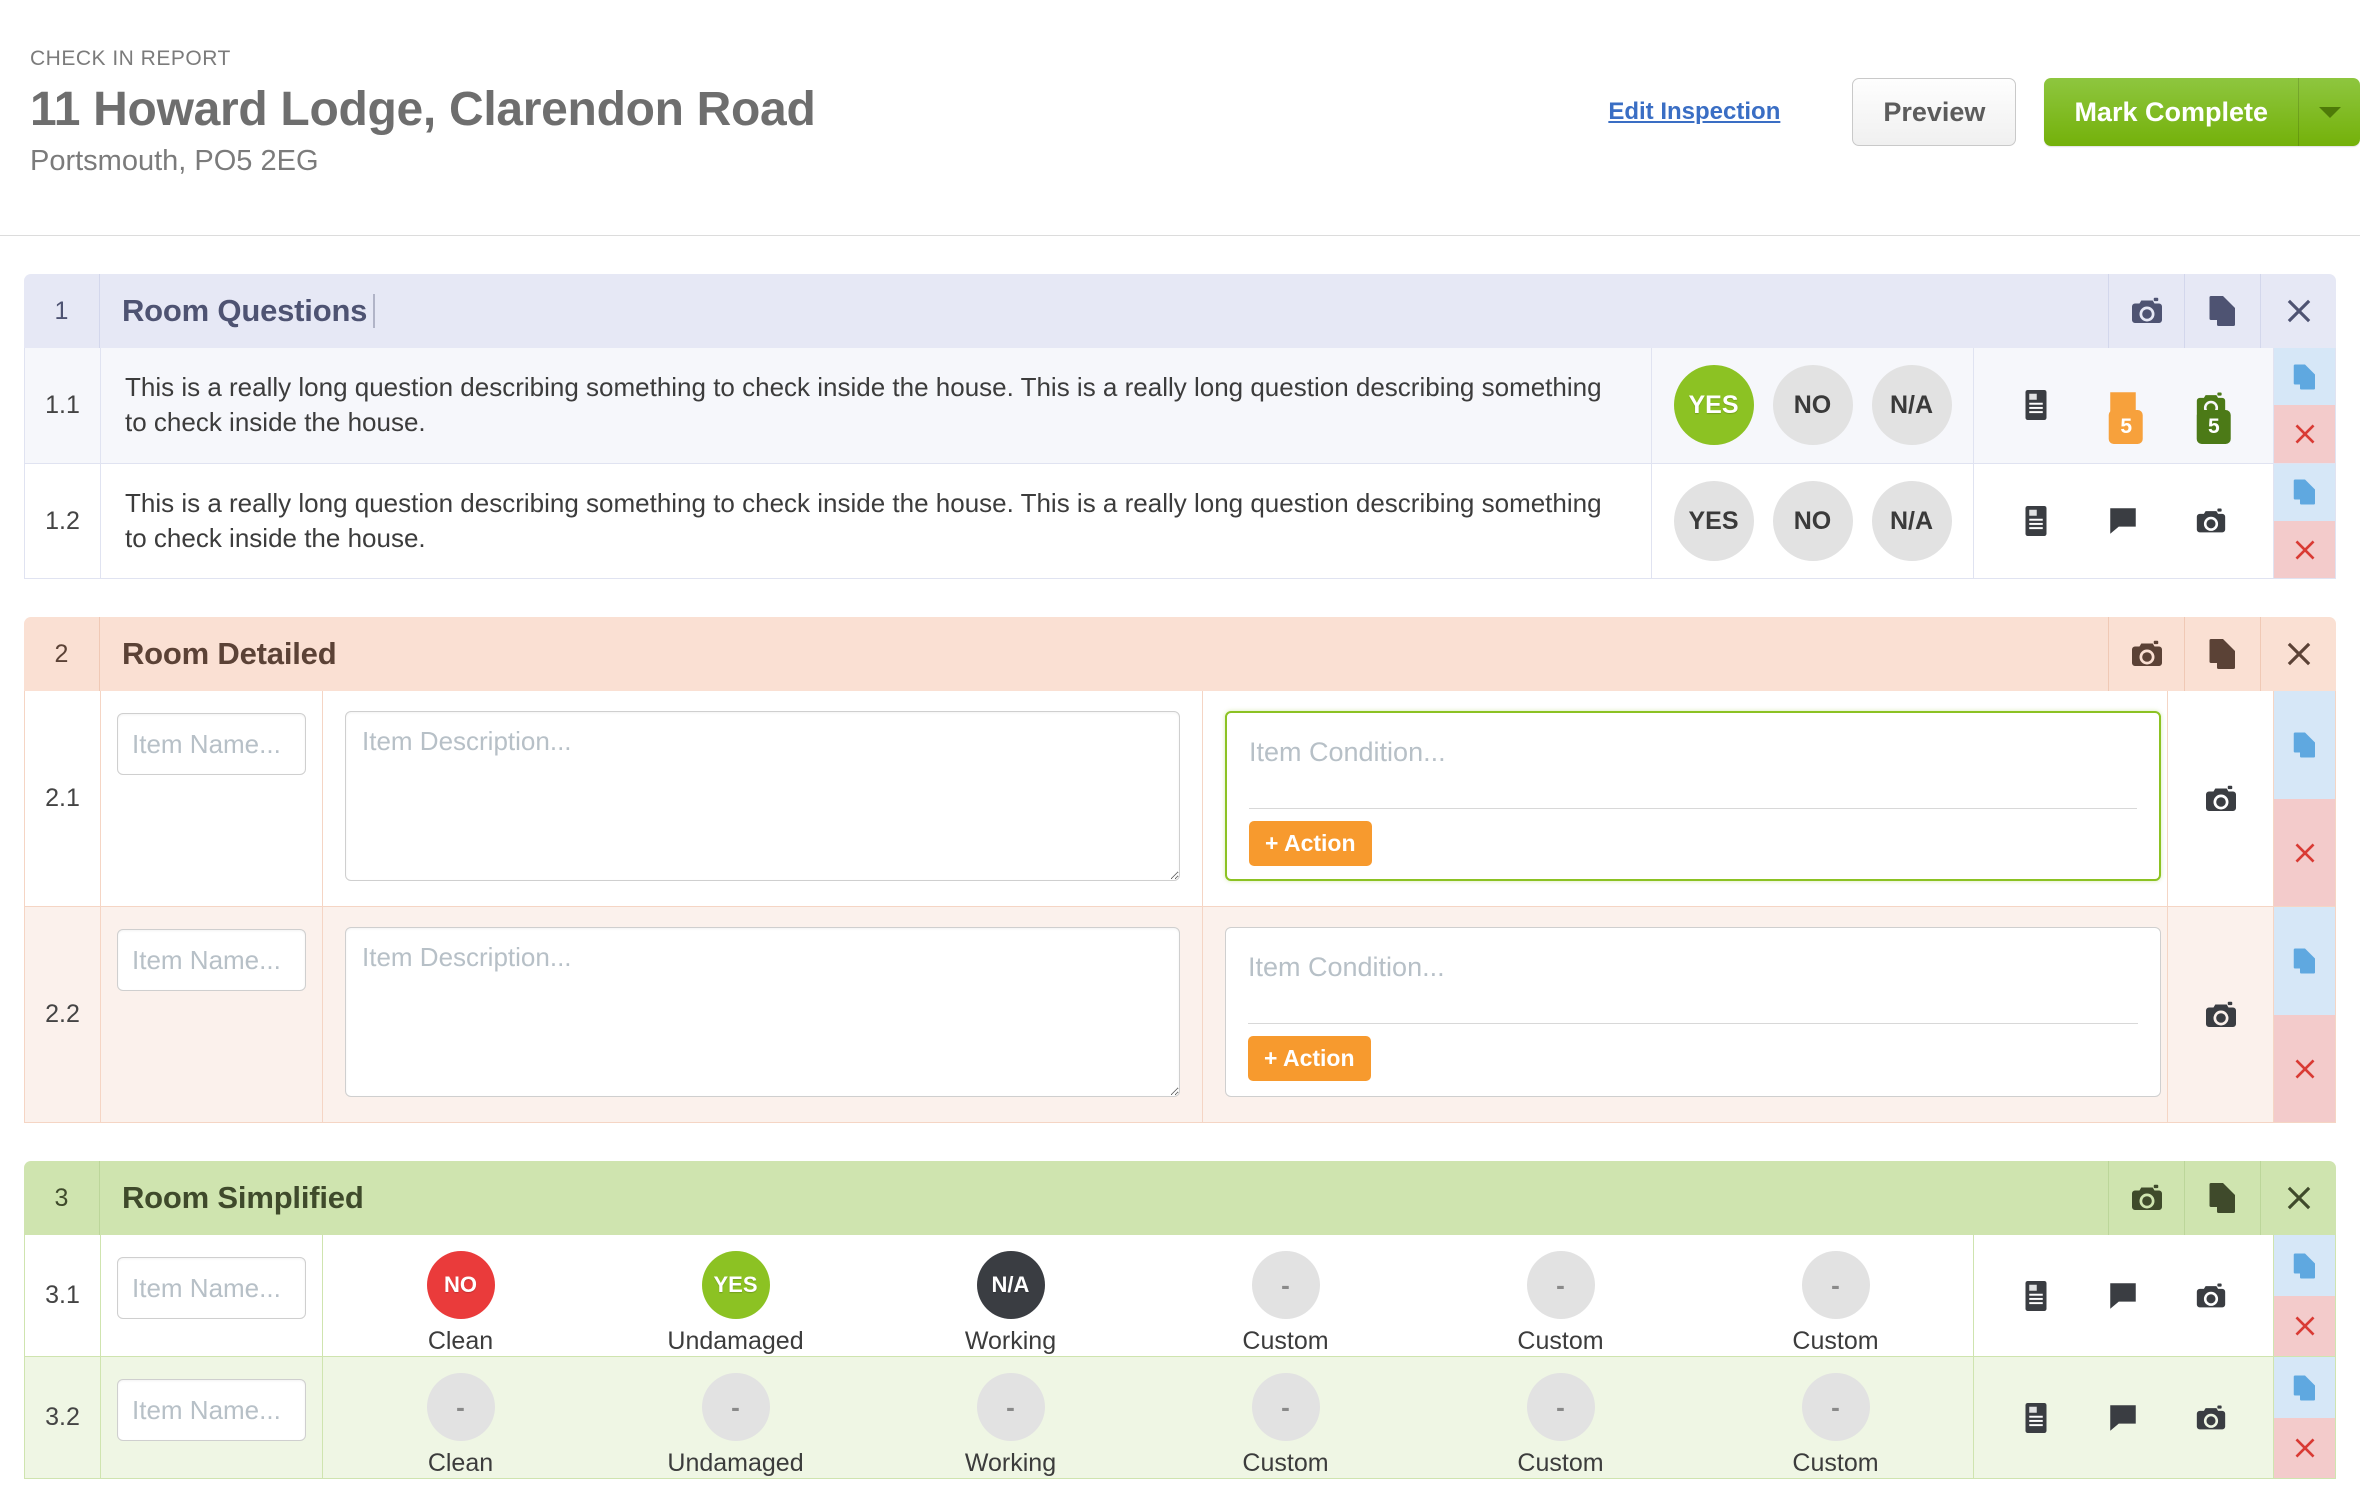 This screenshot has width=2360, height=1500. I want to click on rating-item: - Undamaged, so click(735, 1425).